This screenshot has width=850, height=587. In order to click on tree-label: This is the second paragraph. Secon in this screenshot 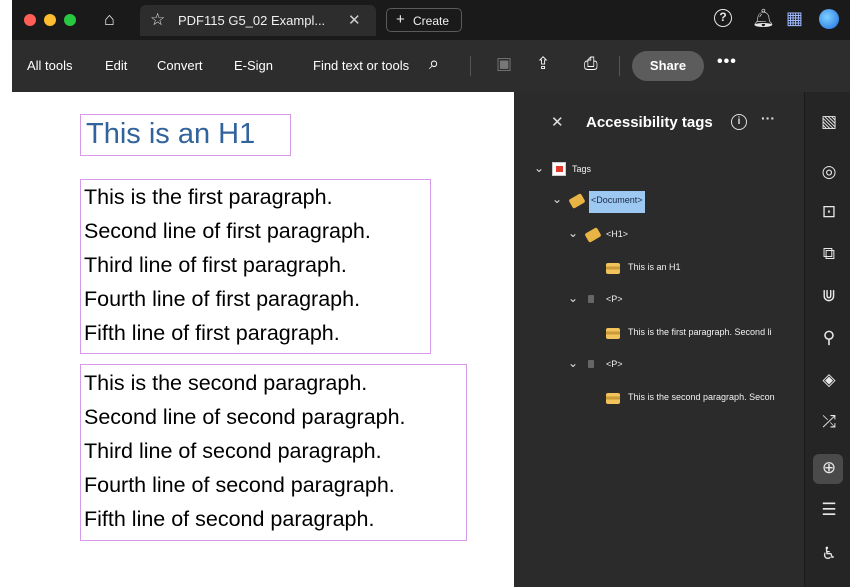, I will do `click(701, 397)`.